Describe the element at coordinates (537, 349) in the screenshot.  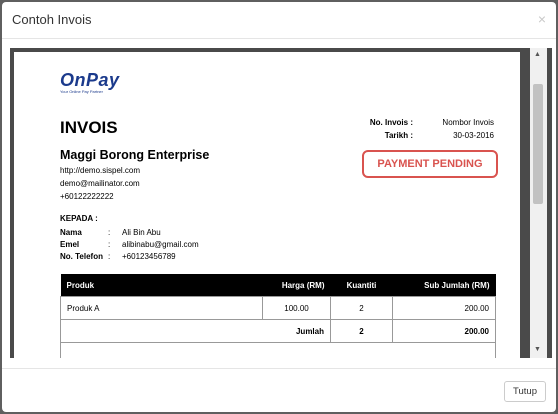
I see `scroll-down-icon: ▼` at that location.